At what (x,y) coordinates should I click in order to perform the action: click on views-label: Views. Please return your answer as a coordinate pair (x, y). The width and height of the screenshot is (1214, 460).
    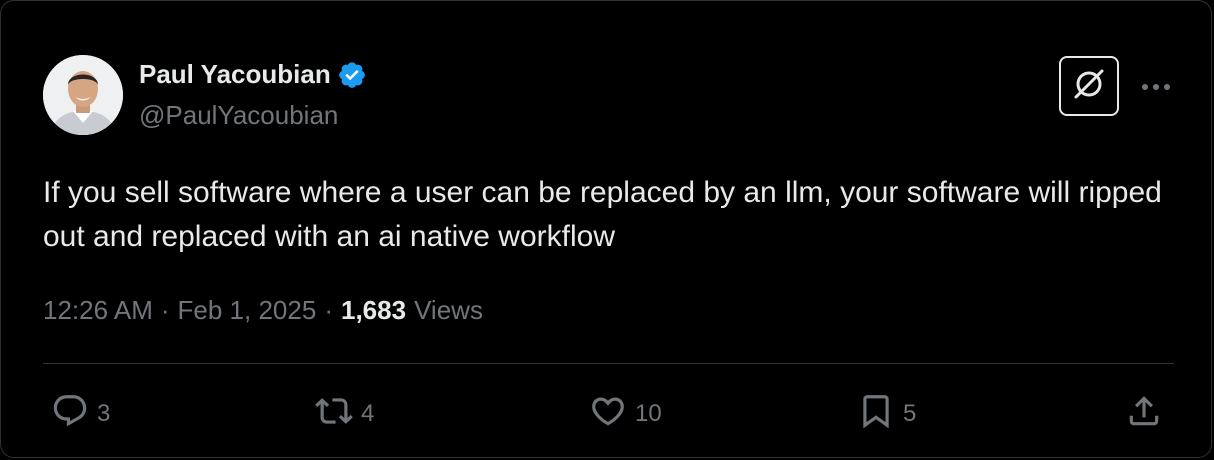
    Looking at the image, I should click on (448, 310).